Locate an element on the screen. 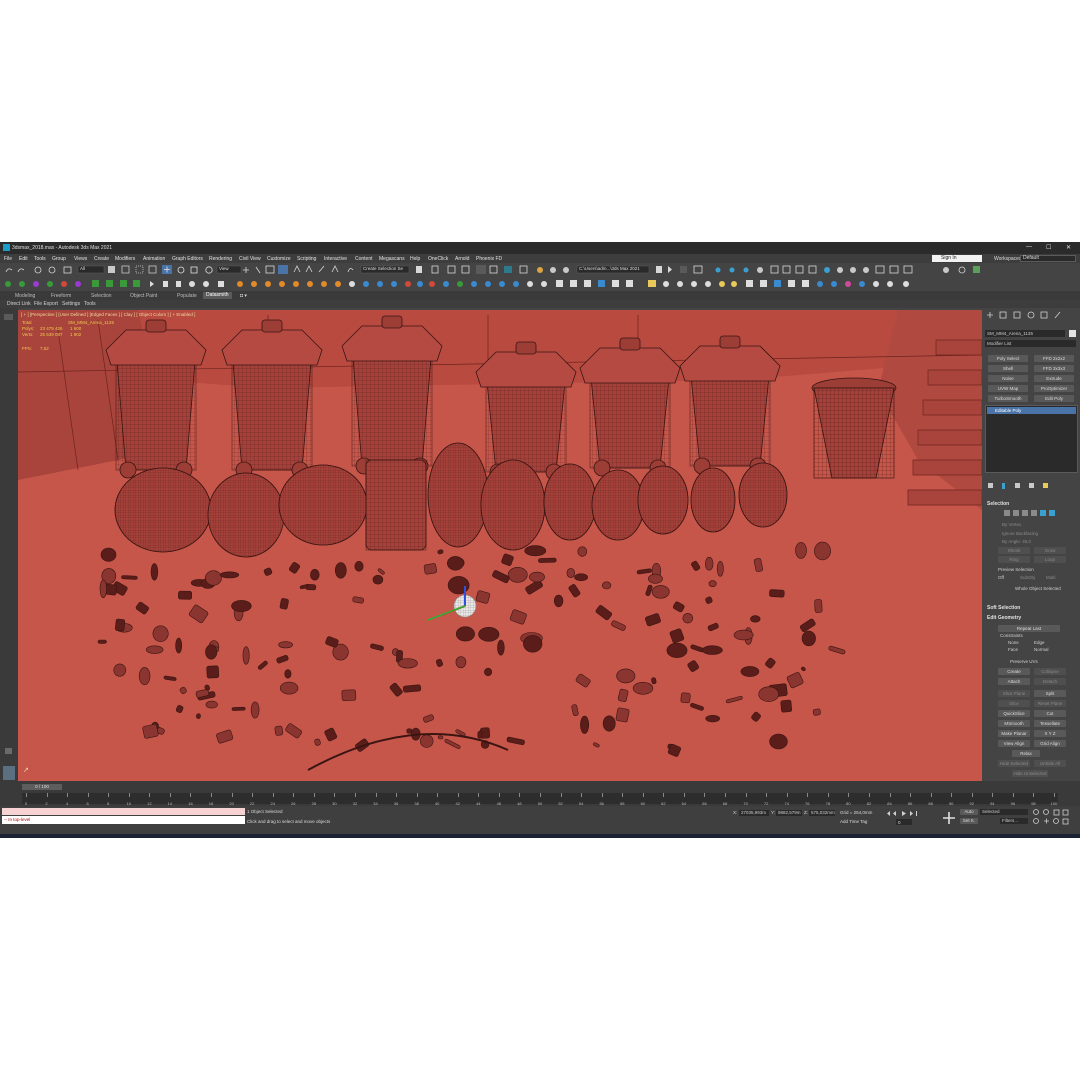  menu-file: File is located at coordinates (8, 259).